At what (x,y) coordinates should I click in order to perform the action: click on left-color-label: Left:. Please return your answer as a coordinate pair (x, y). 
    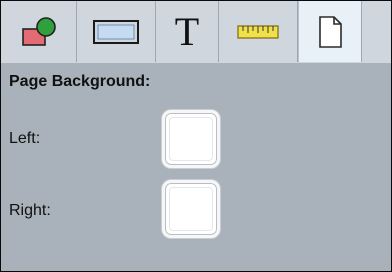
    Looking at the image, I should click on (25, 138).